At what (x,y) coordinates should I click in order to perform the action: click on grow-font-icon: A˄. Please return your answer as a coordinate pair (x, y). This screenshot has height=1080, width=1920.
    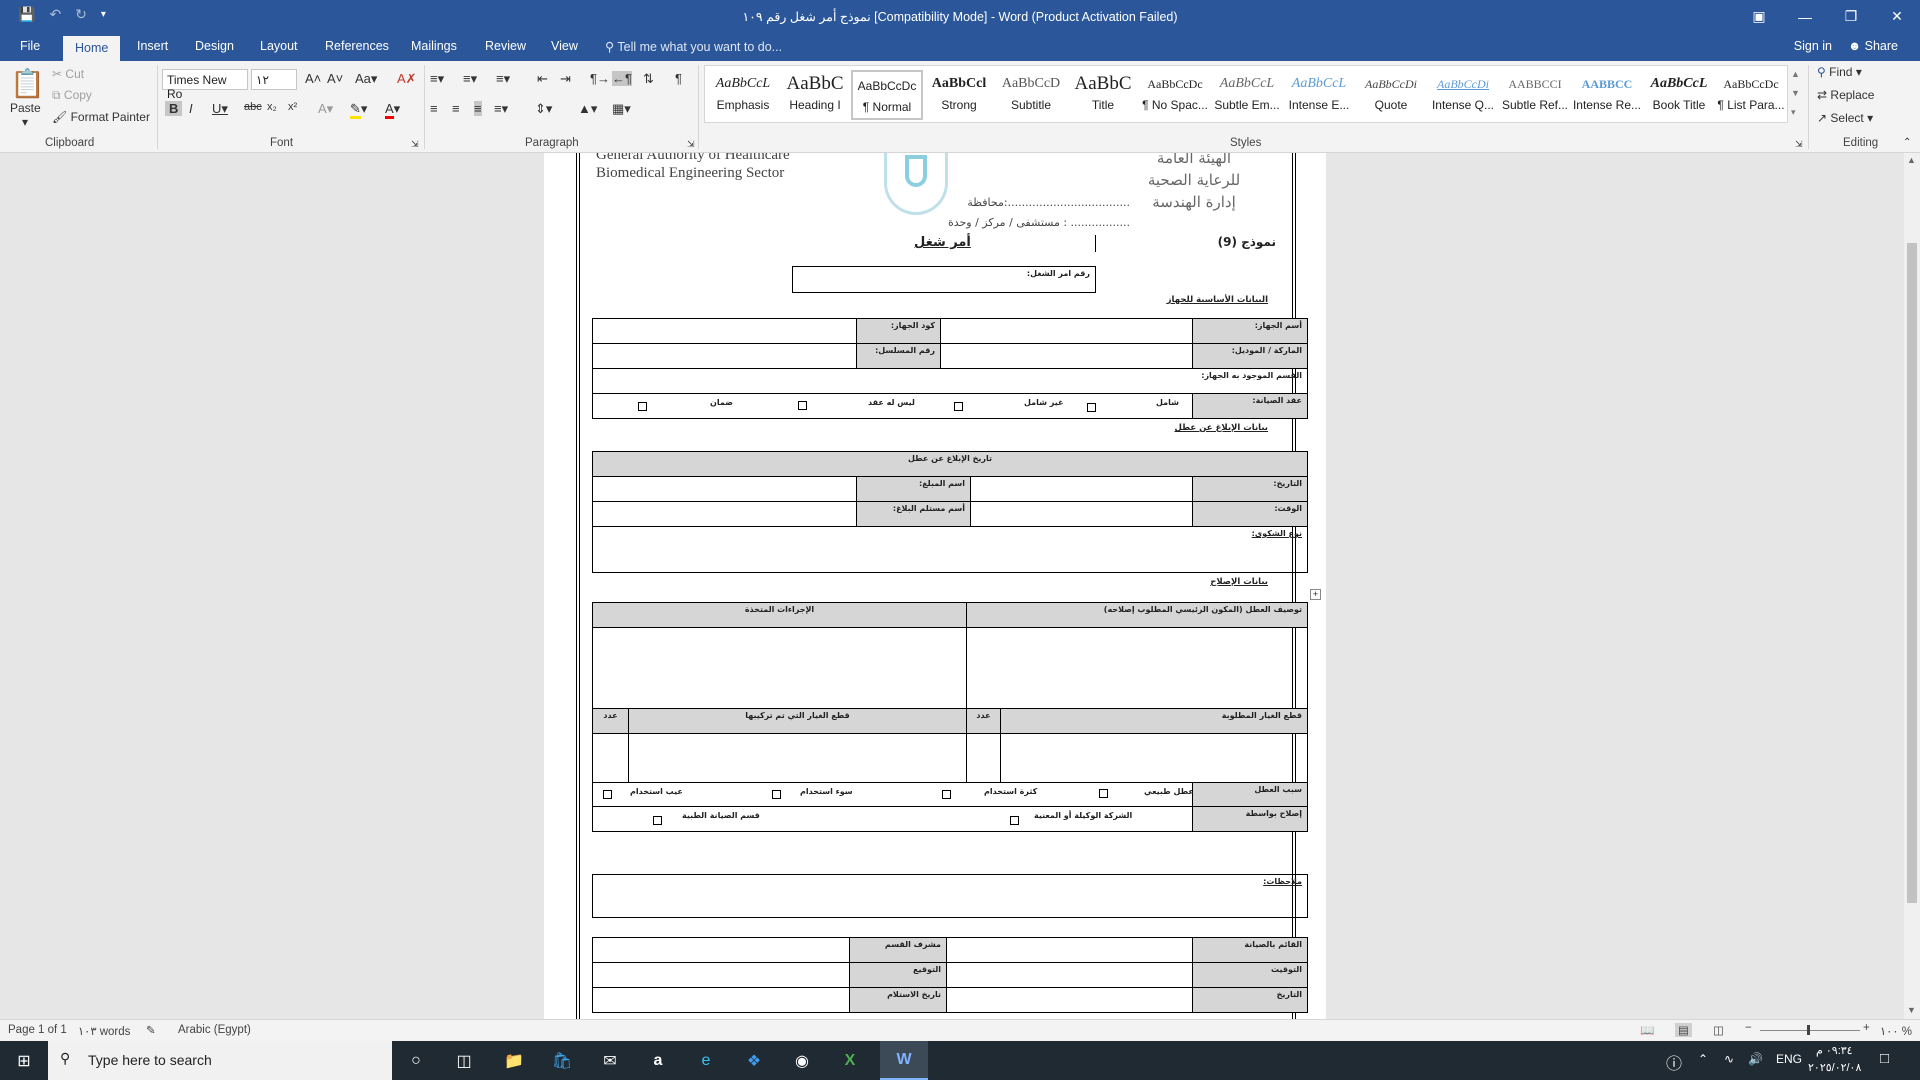
    Looking at the image, I should click on (313, 78).